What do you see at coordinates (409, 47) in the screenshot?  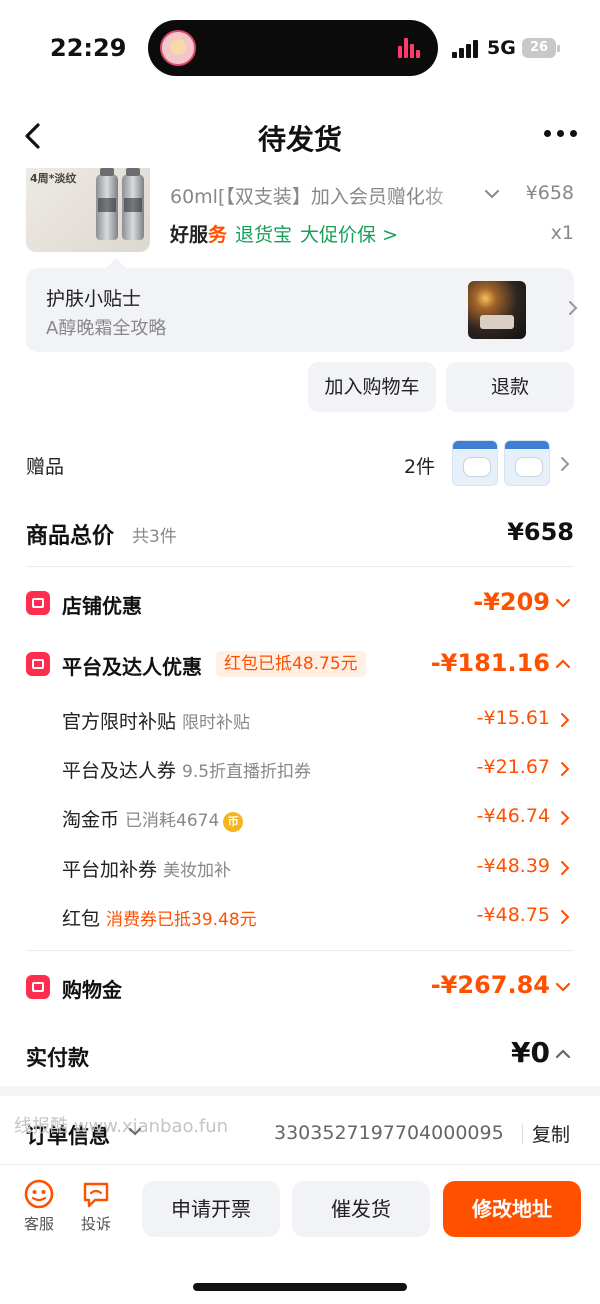 I see `audio-bars-icon` at bounding box center [409, 47].